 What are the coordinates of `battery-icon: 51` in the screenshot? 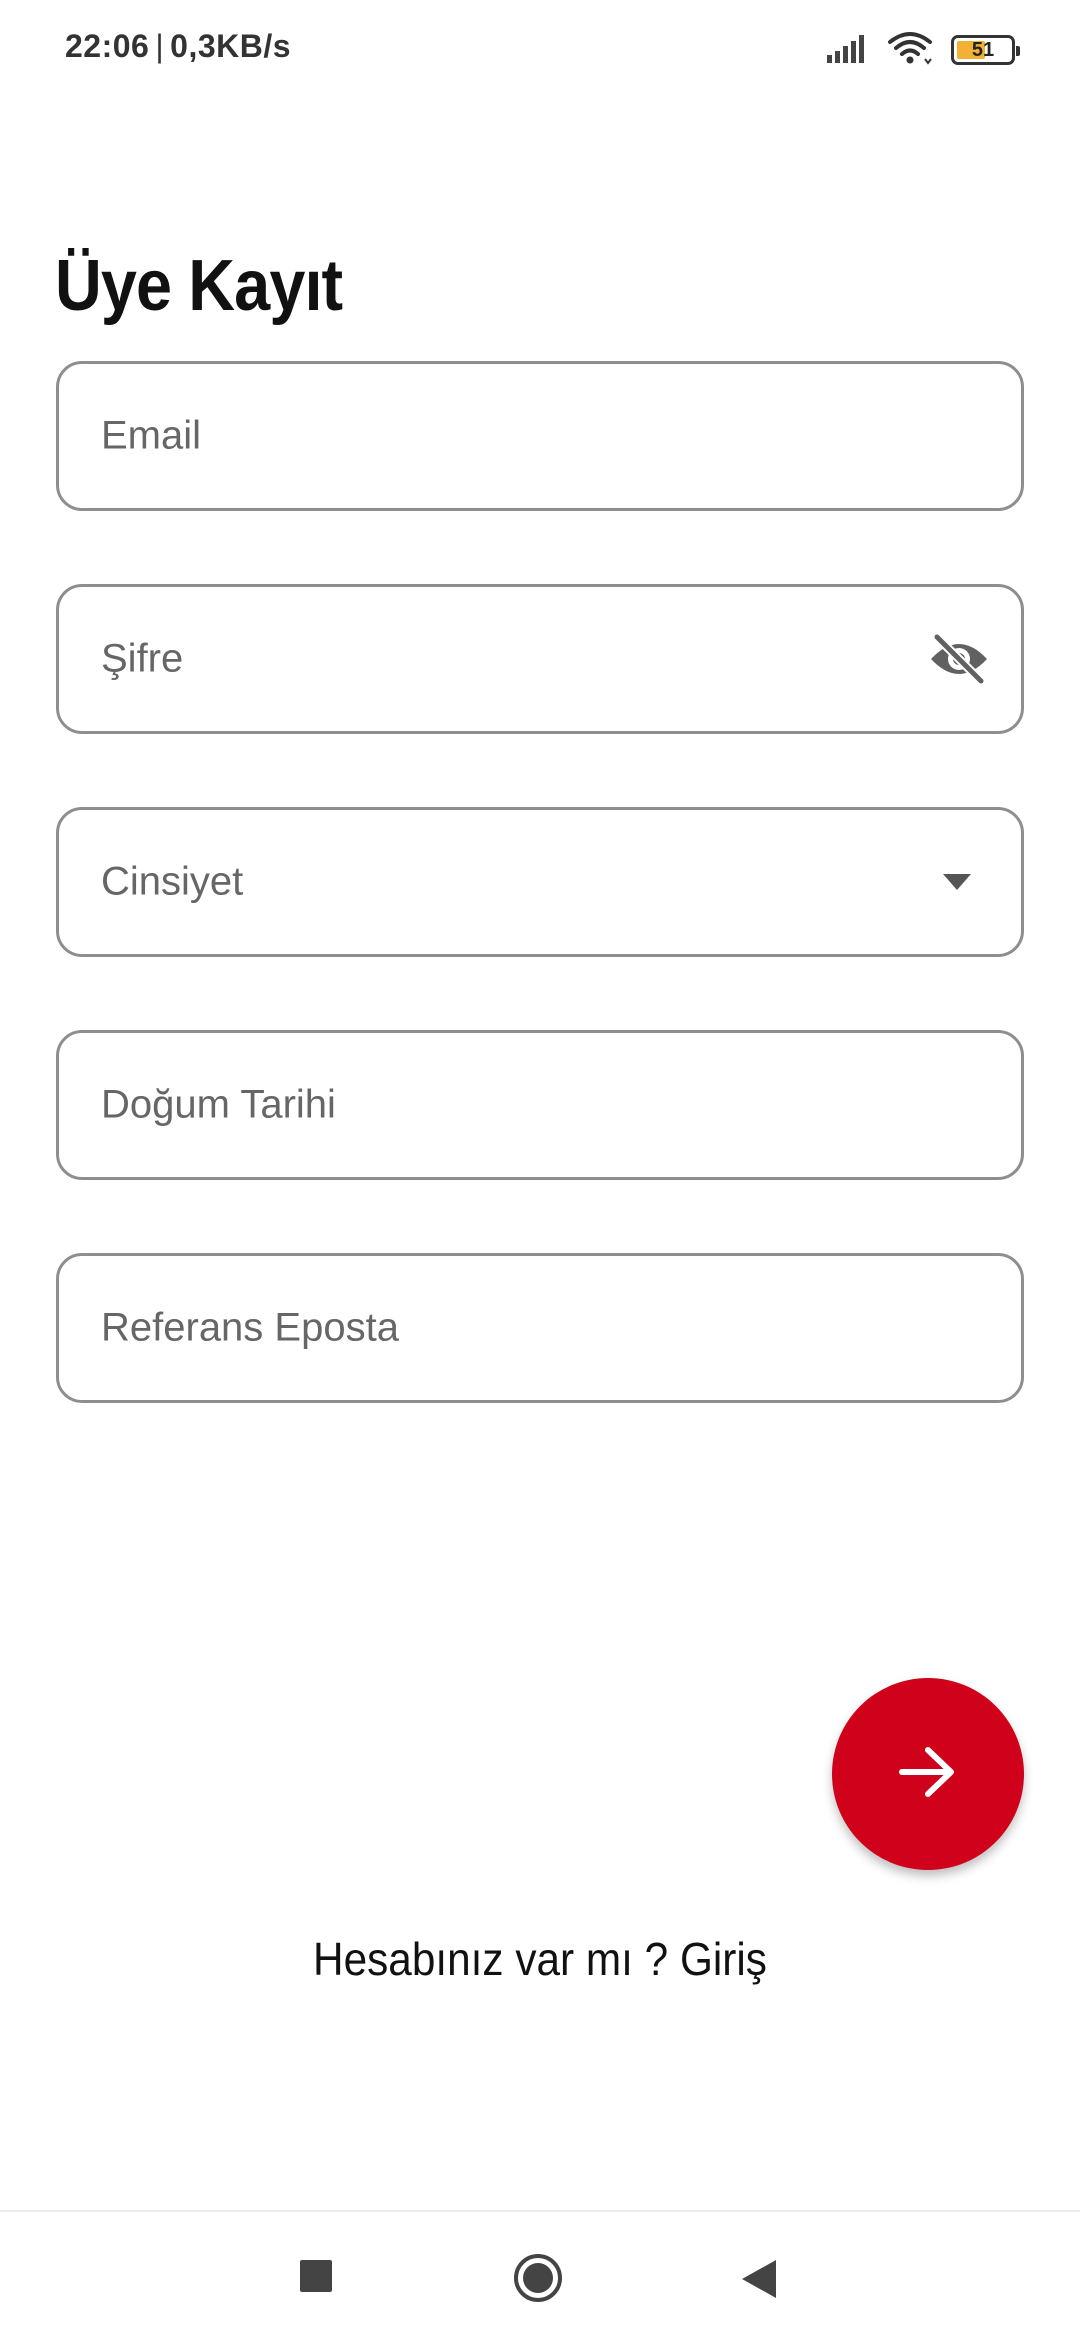 It's located at (985, 50).